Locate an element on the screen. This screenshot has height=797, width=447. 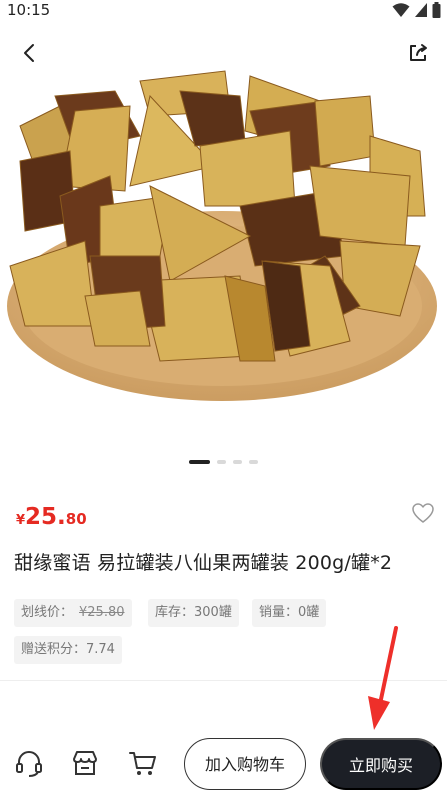
list-price-tag: 划线价： ¥25.80 is located at coordinates (73, 613).